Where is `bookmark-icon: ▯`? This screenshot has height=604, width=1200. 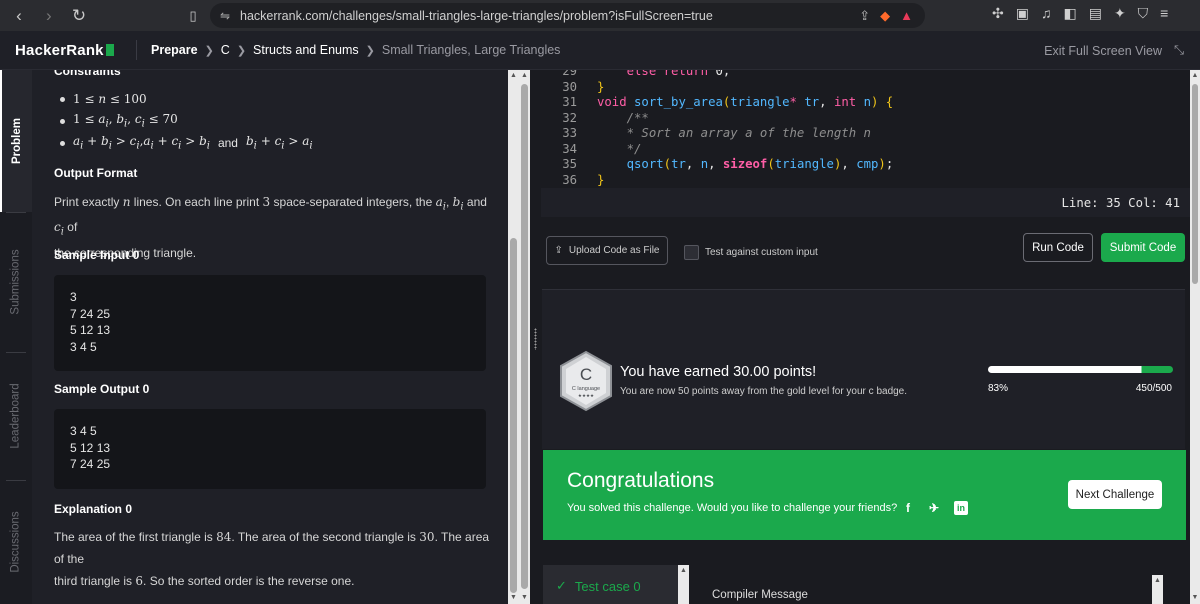 bookmark-icon: ▯ is located at coordinates (193, 16).